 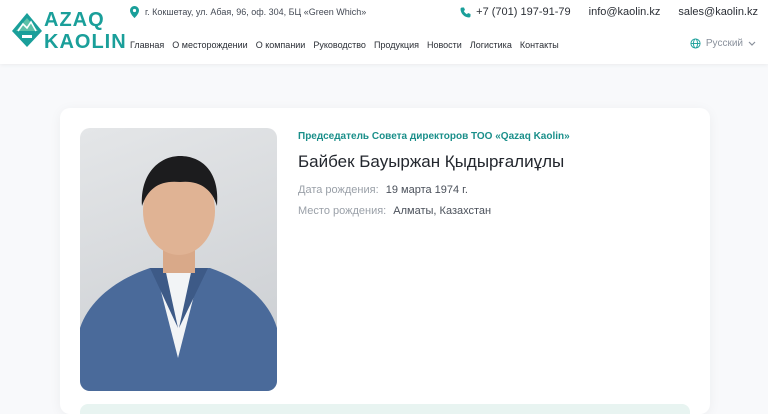 I want to click on birth-place-value: Алматы, Казахстан, so click(x=442, y=211).